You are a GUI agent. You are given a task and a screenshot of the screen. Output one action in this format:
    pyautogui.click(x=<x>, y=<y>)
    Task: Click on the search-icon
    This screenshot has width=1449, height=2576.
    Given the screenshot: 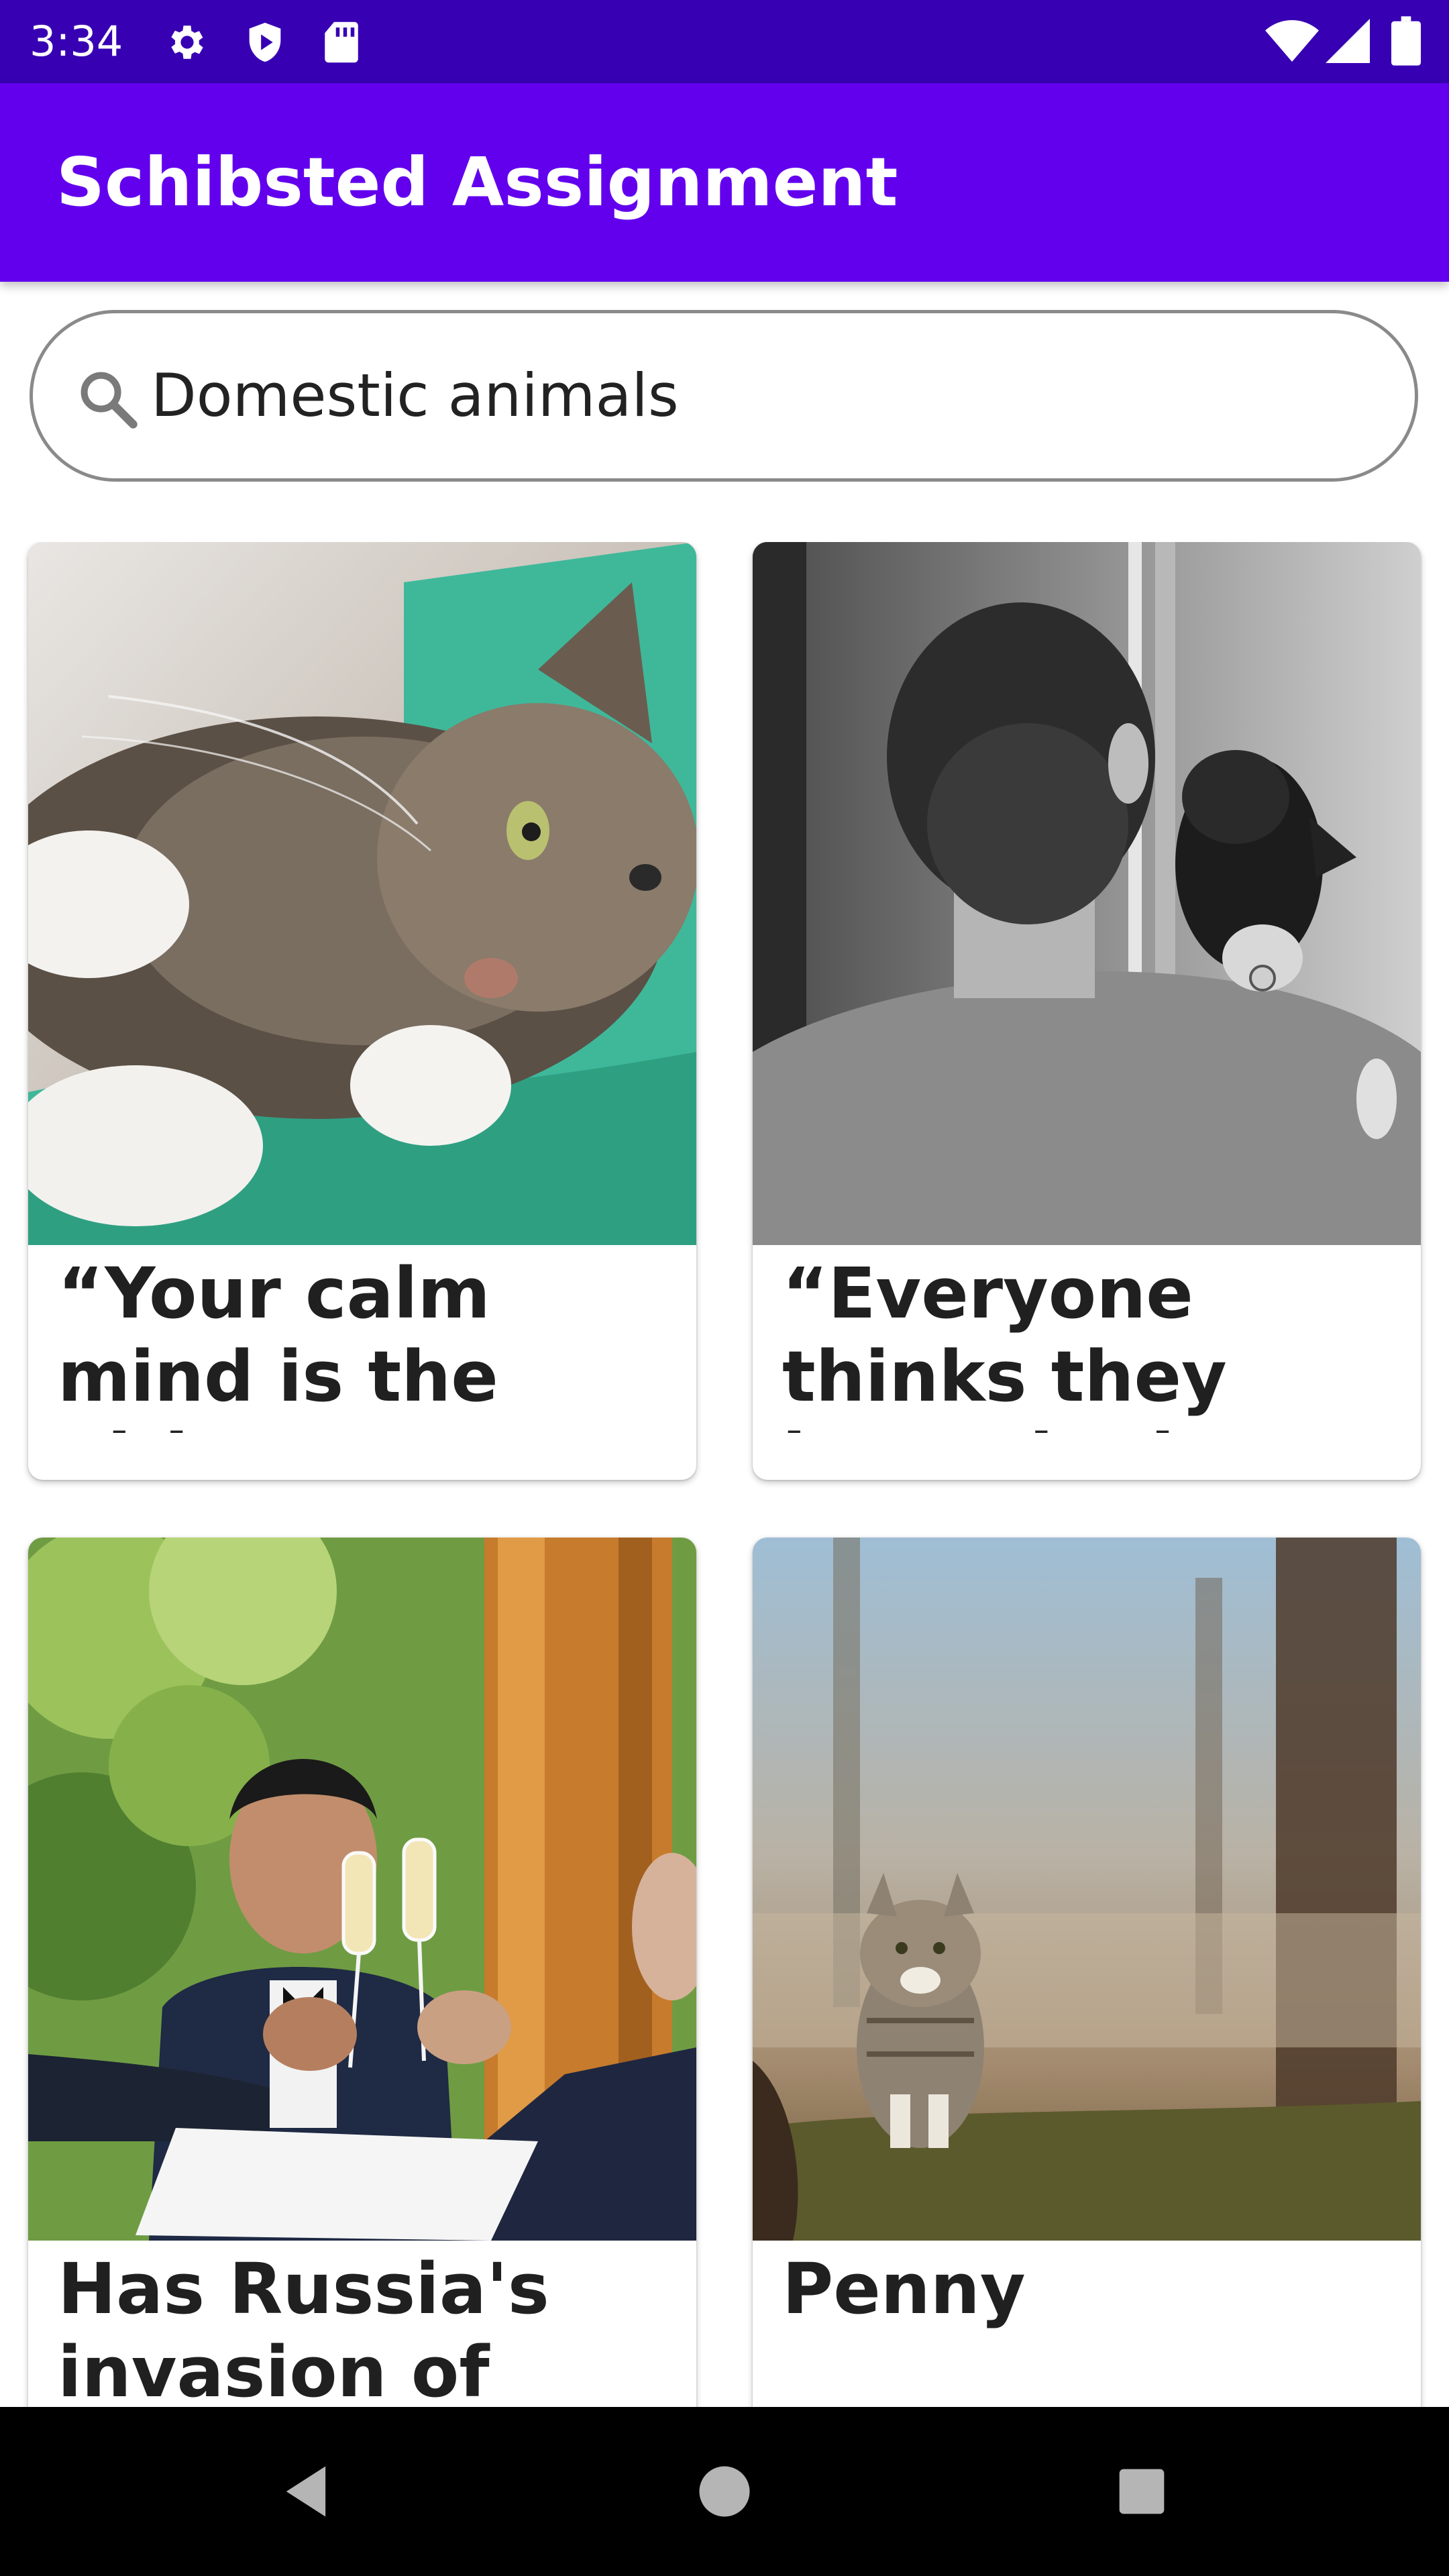 What is the action you would take?
    pyautogui.click(x=109, y=400)
    